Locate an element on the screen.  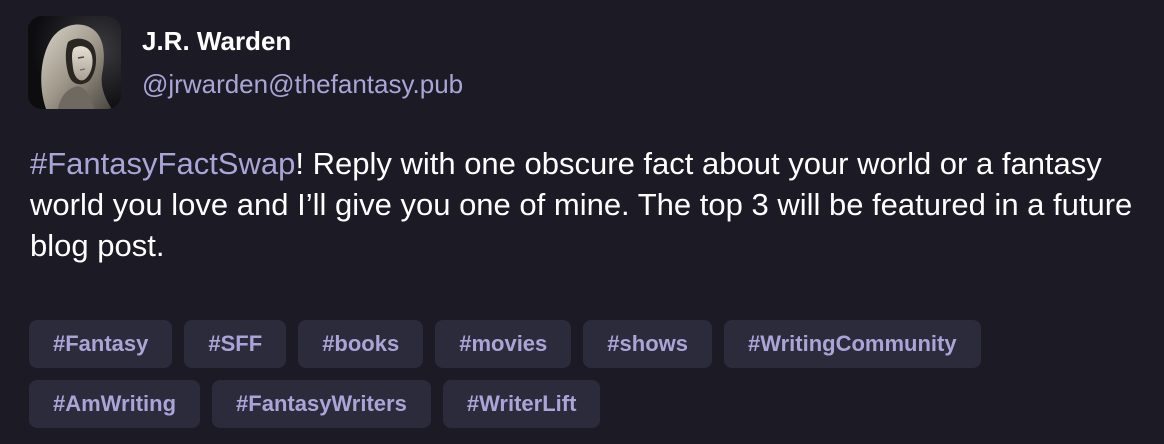
hashtag-chip: #FantasyWriters is located at coordinates (321, 404).